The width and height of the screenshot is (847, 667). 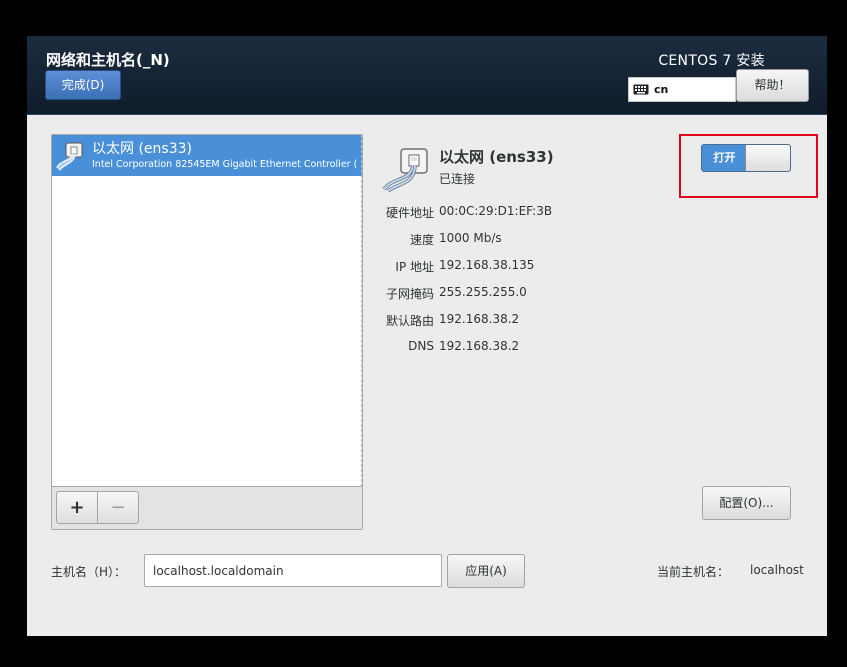 What do you see at coordinates (361, 311) in the screenshot?
I see `list-scroll-edge` at bounding box center [361, 311].